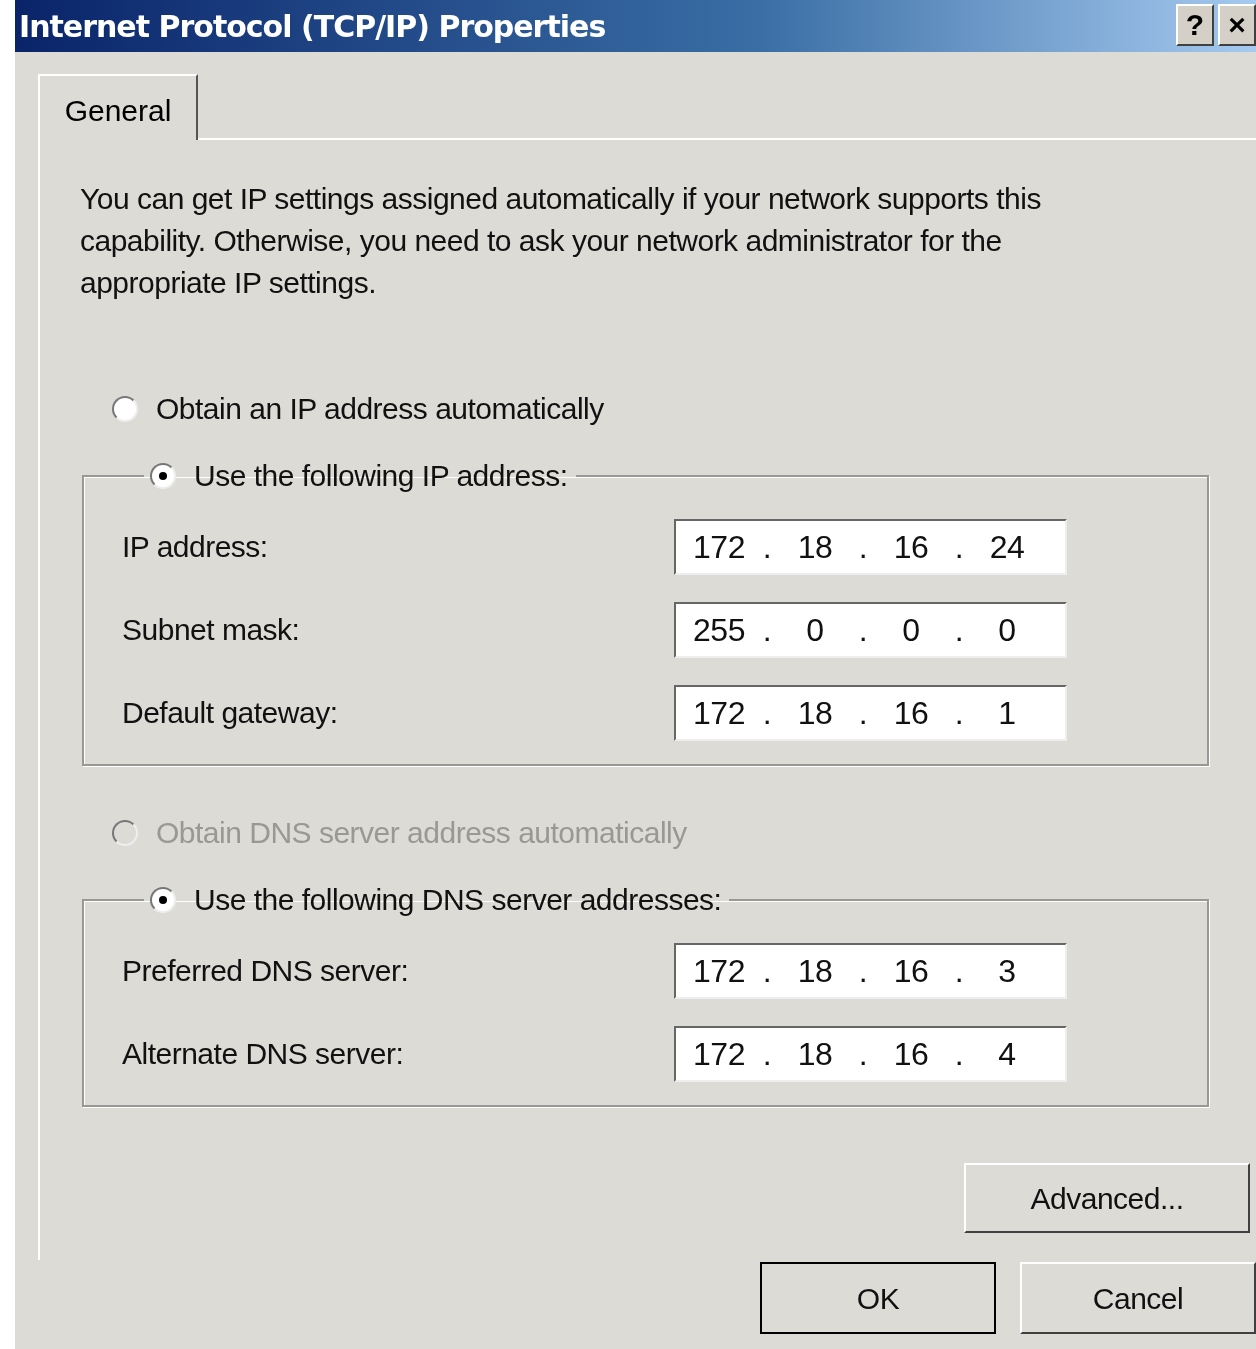  Describe the element at coordinates (266, 971) in the screenshot. I see `field-label: Preferred DNS server:` at that location.